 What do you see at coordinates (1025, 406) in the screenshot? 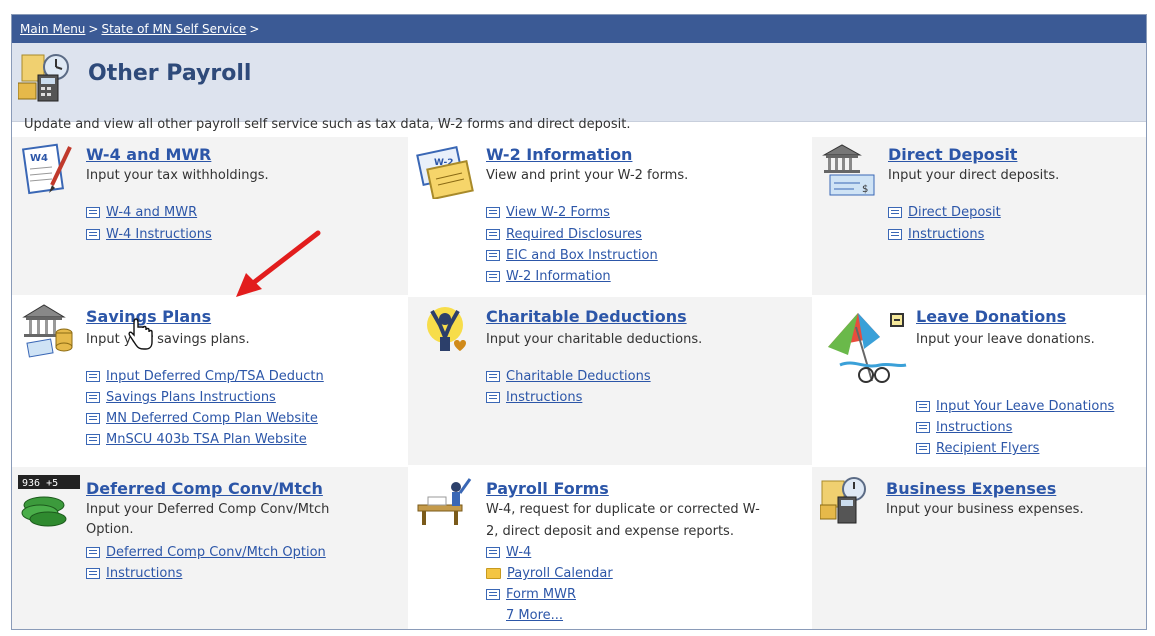
I see `link-label: Input Your Leave Donations` at bounding box center [1025, 406].